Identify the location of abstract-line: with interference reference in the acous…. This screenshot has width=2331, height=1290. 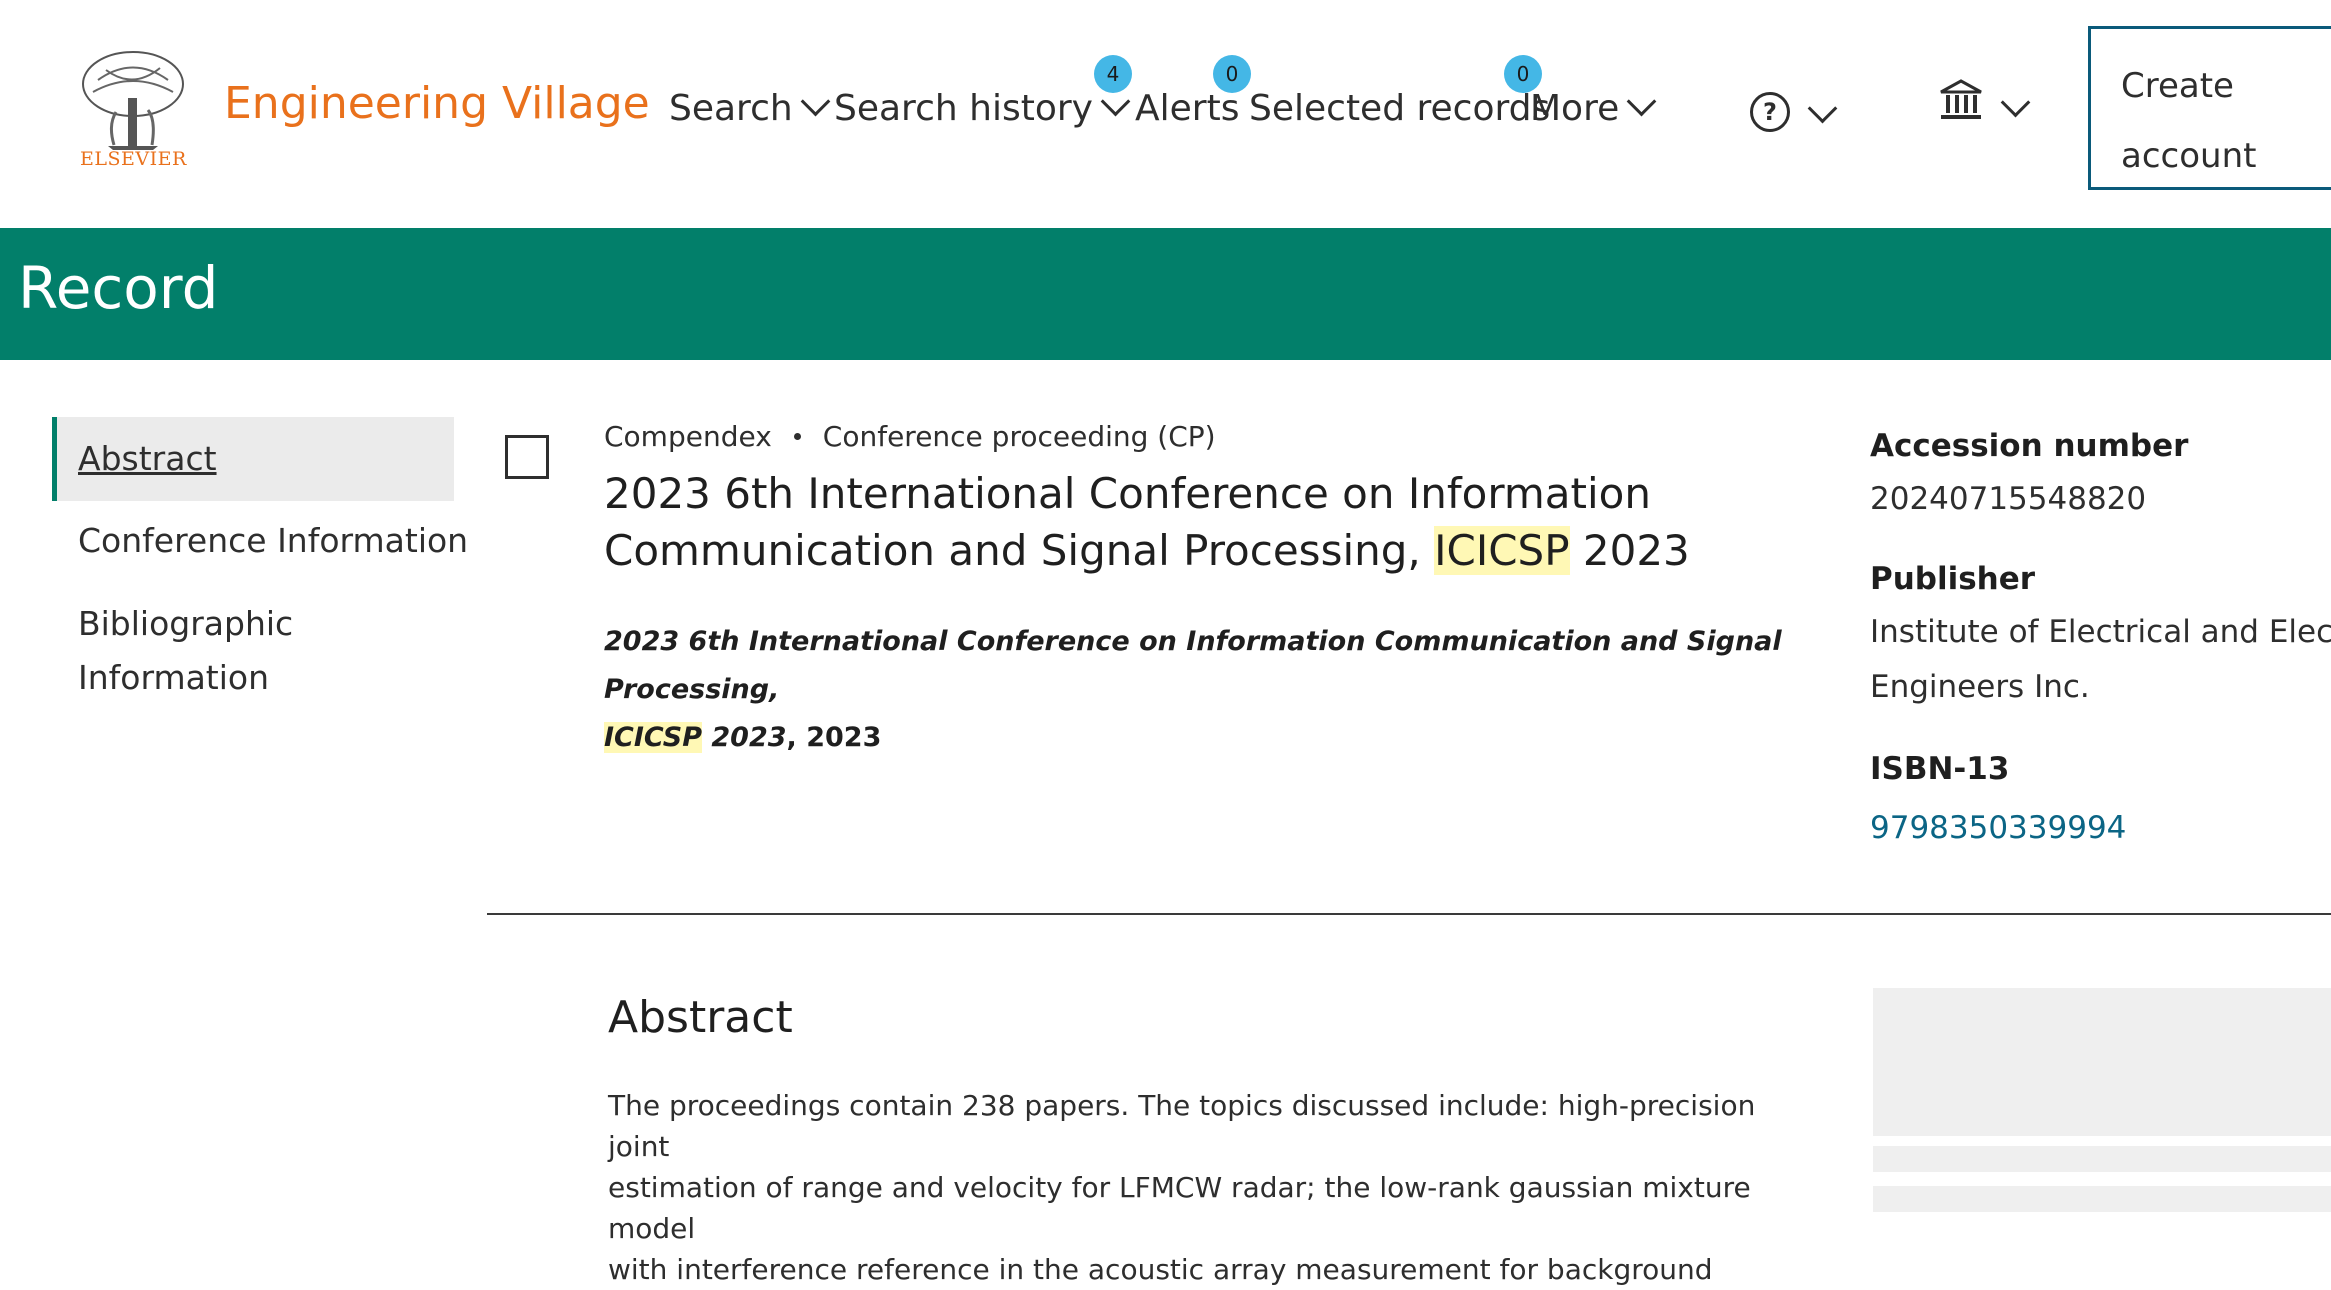
(1160, 1269).